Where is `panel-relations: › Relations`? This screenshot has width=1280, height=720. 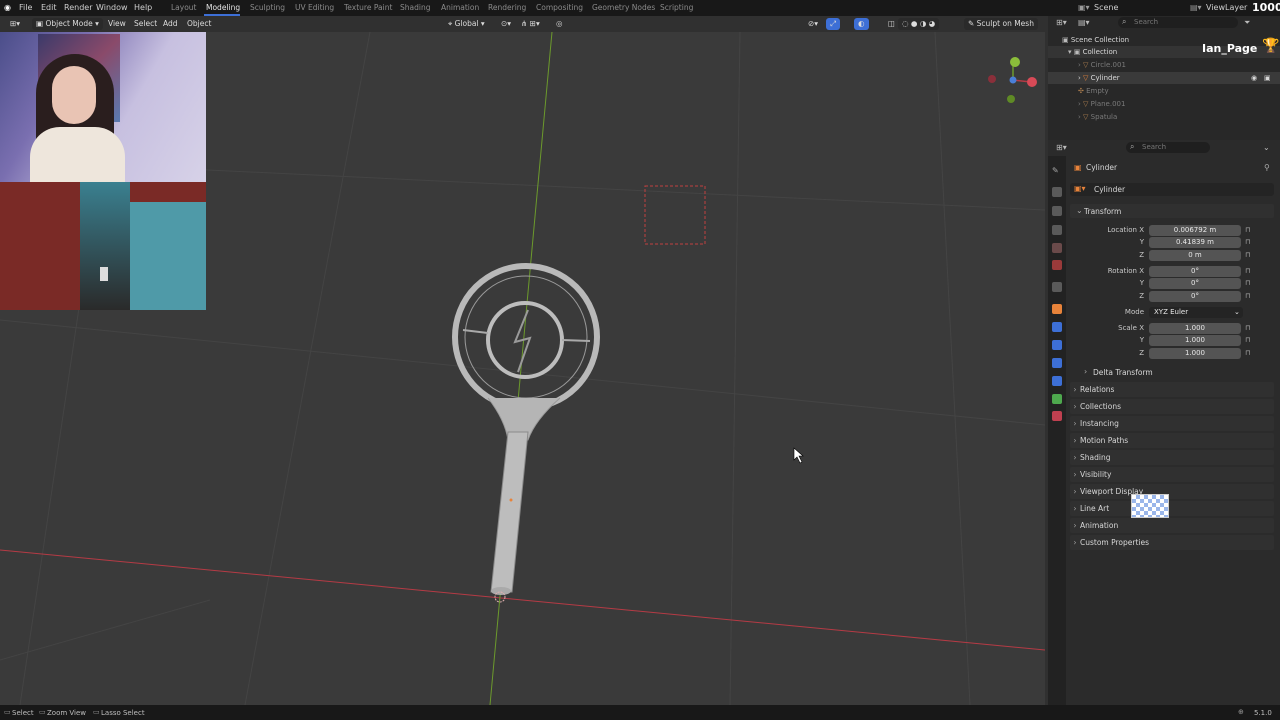 panel-relations: › Relations is located at coordinates (1172, 389).